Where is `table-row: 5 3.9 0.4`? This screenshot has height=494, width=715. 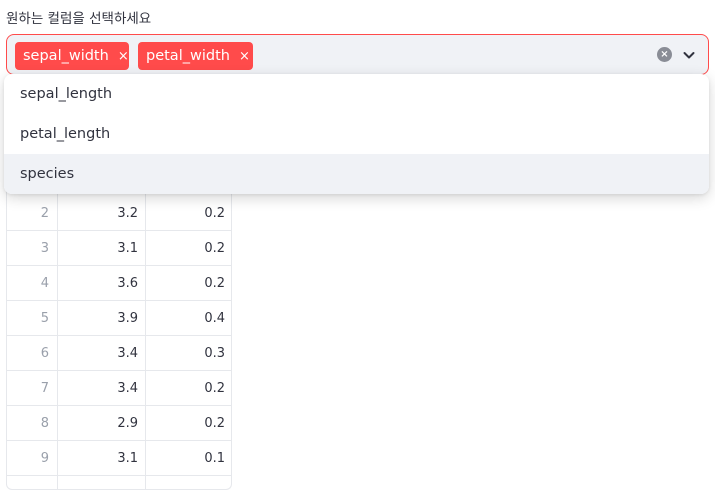
table-row: 5 3.9 0.4 is located at coordinates (119, 318).